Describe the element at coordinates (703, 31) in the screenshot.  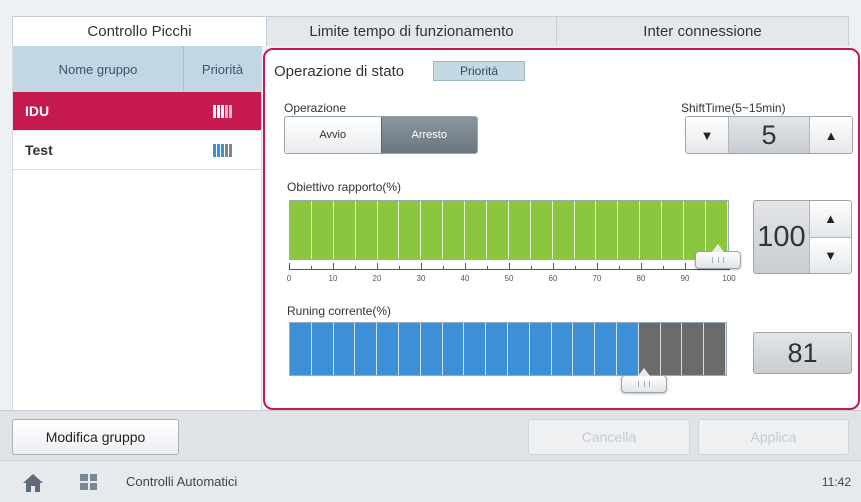
I see `tab-inter-connessione: Inter connessione` at that location.